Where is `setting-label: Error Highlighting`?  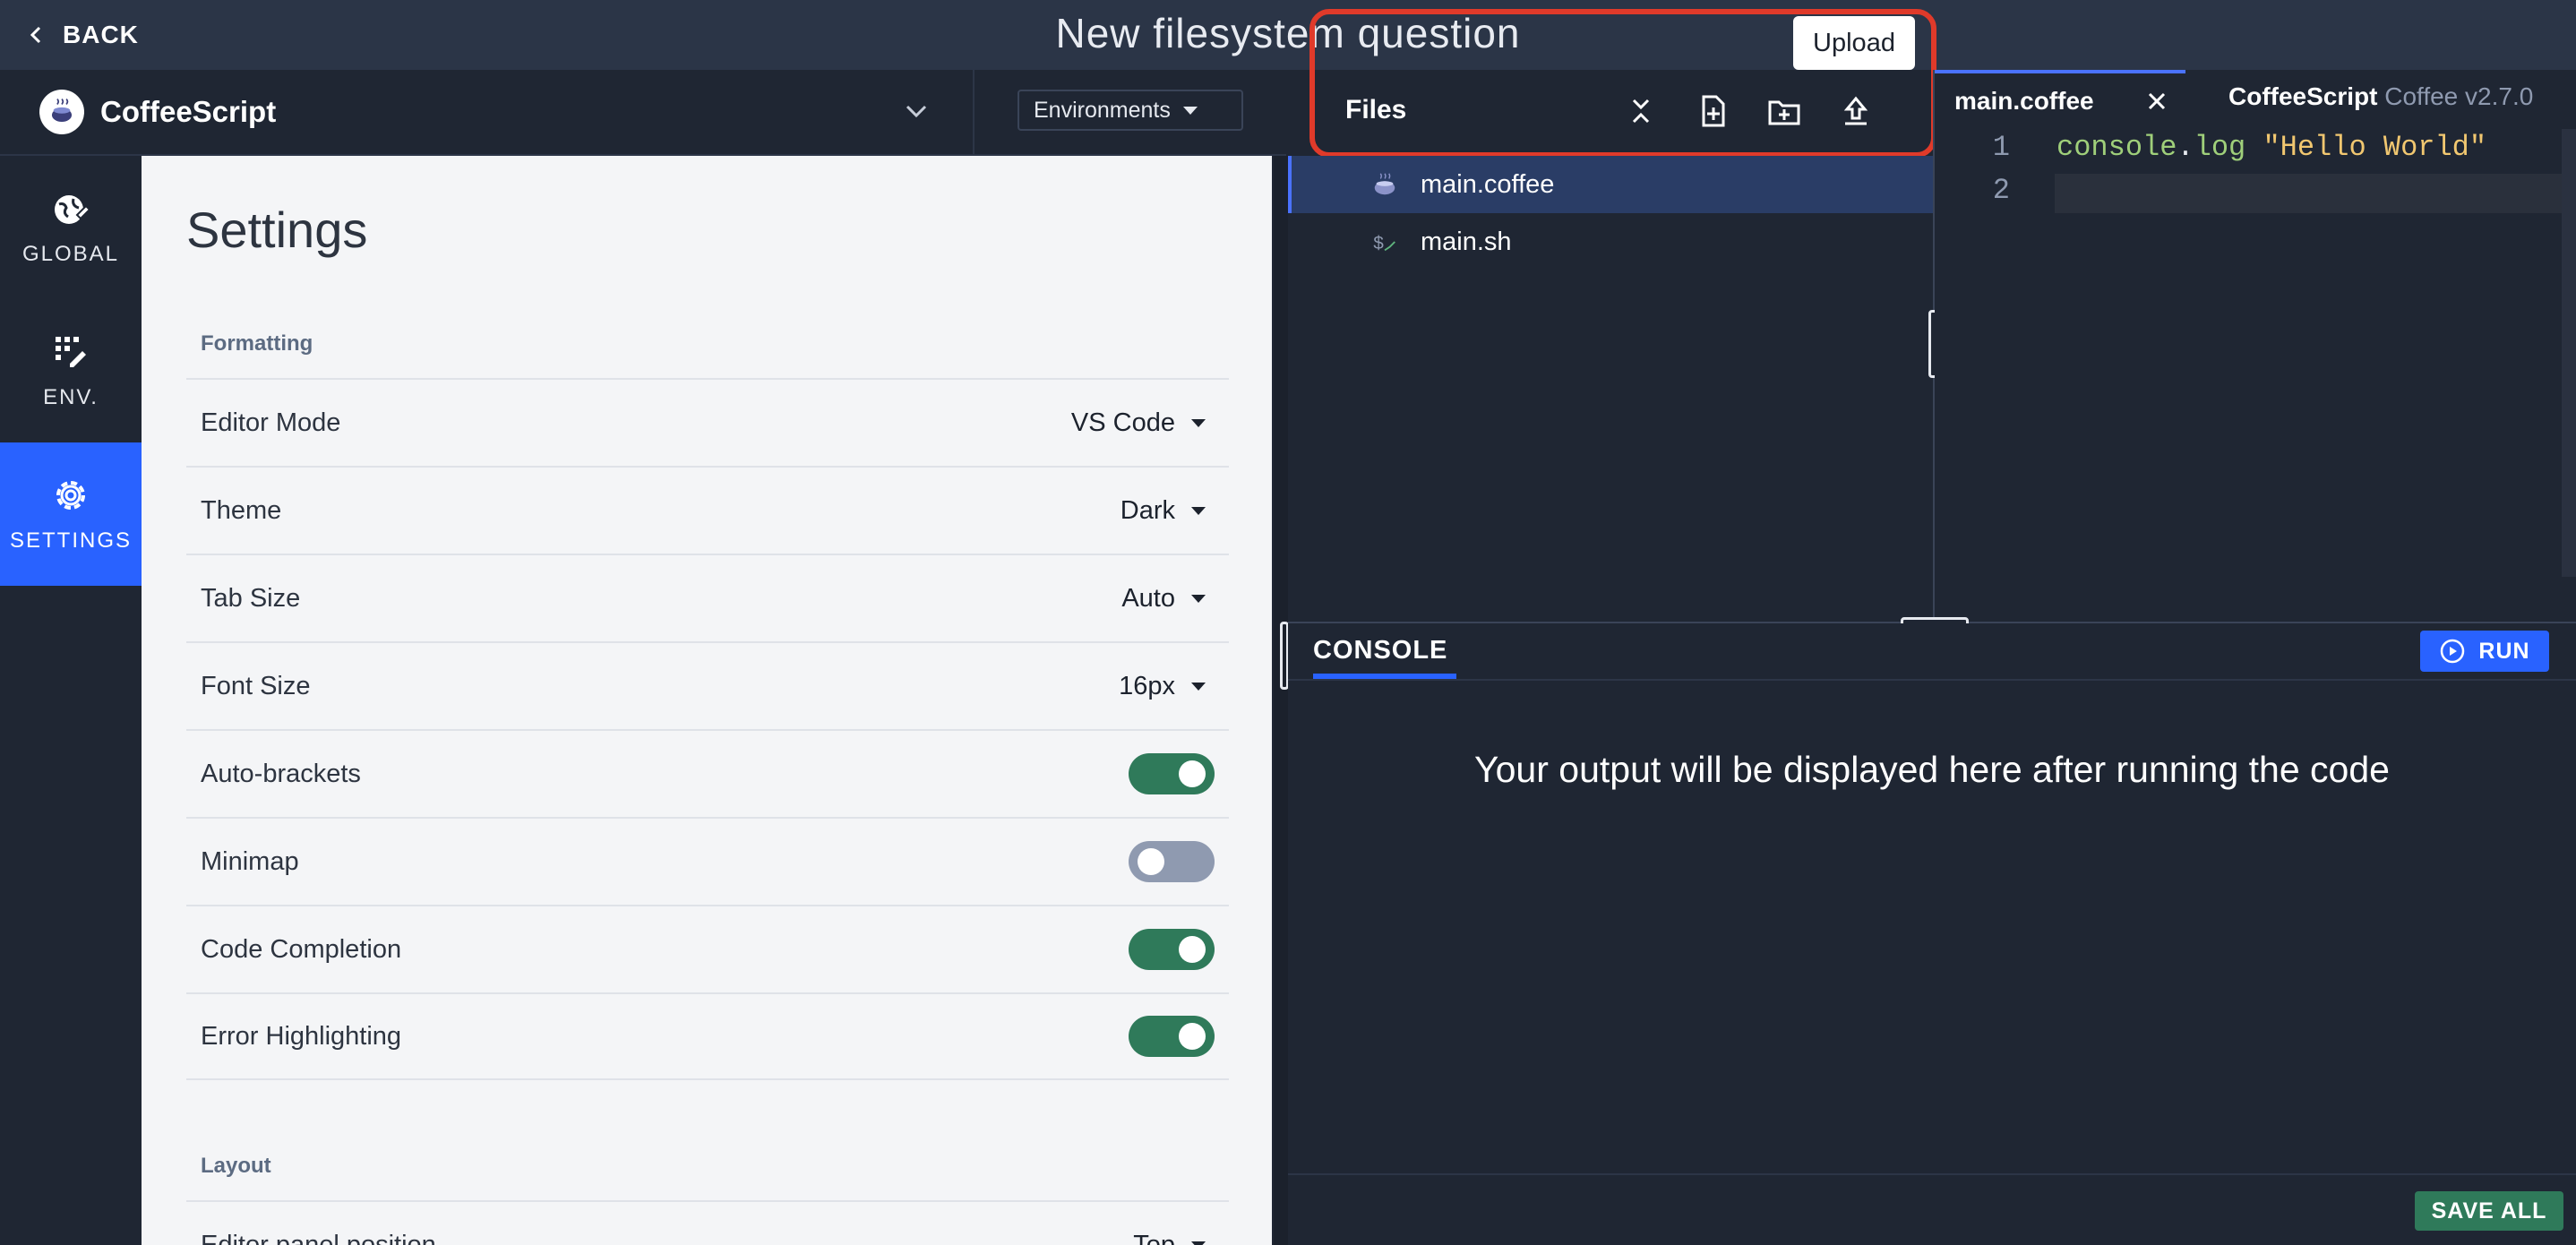
setting-label: Error Highlighting is located at coordinates (301, 1036).